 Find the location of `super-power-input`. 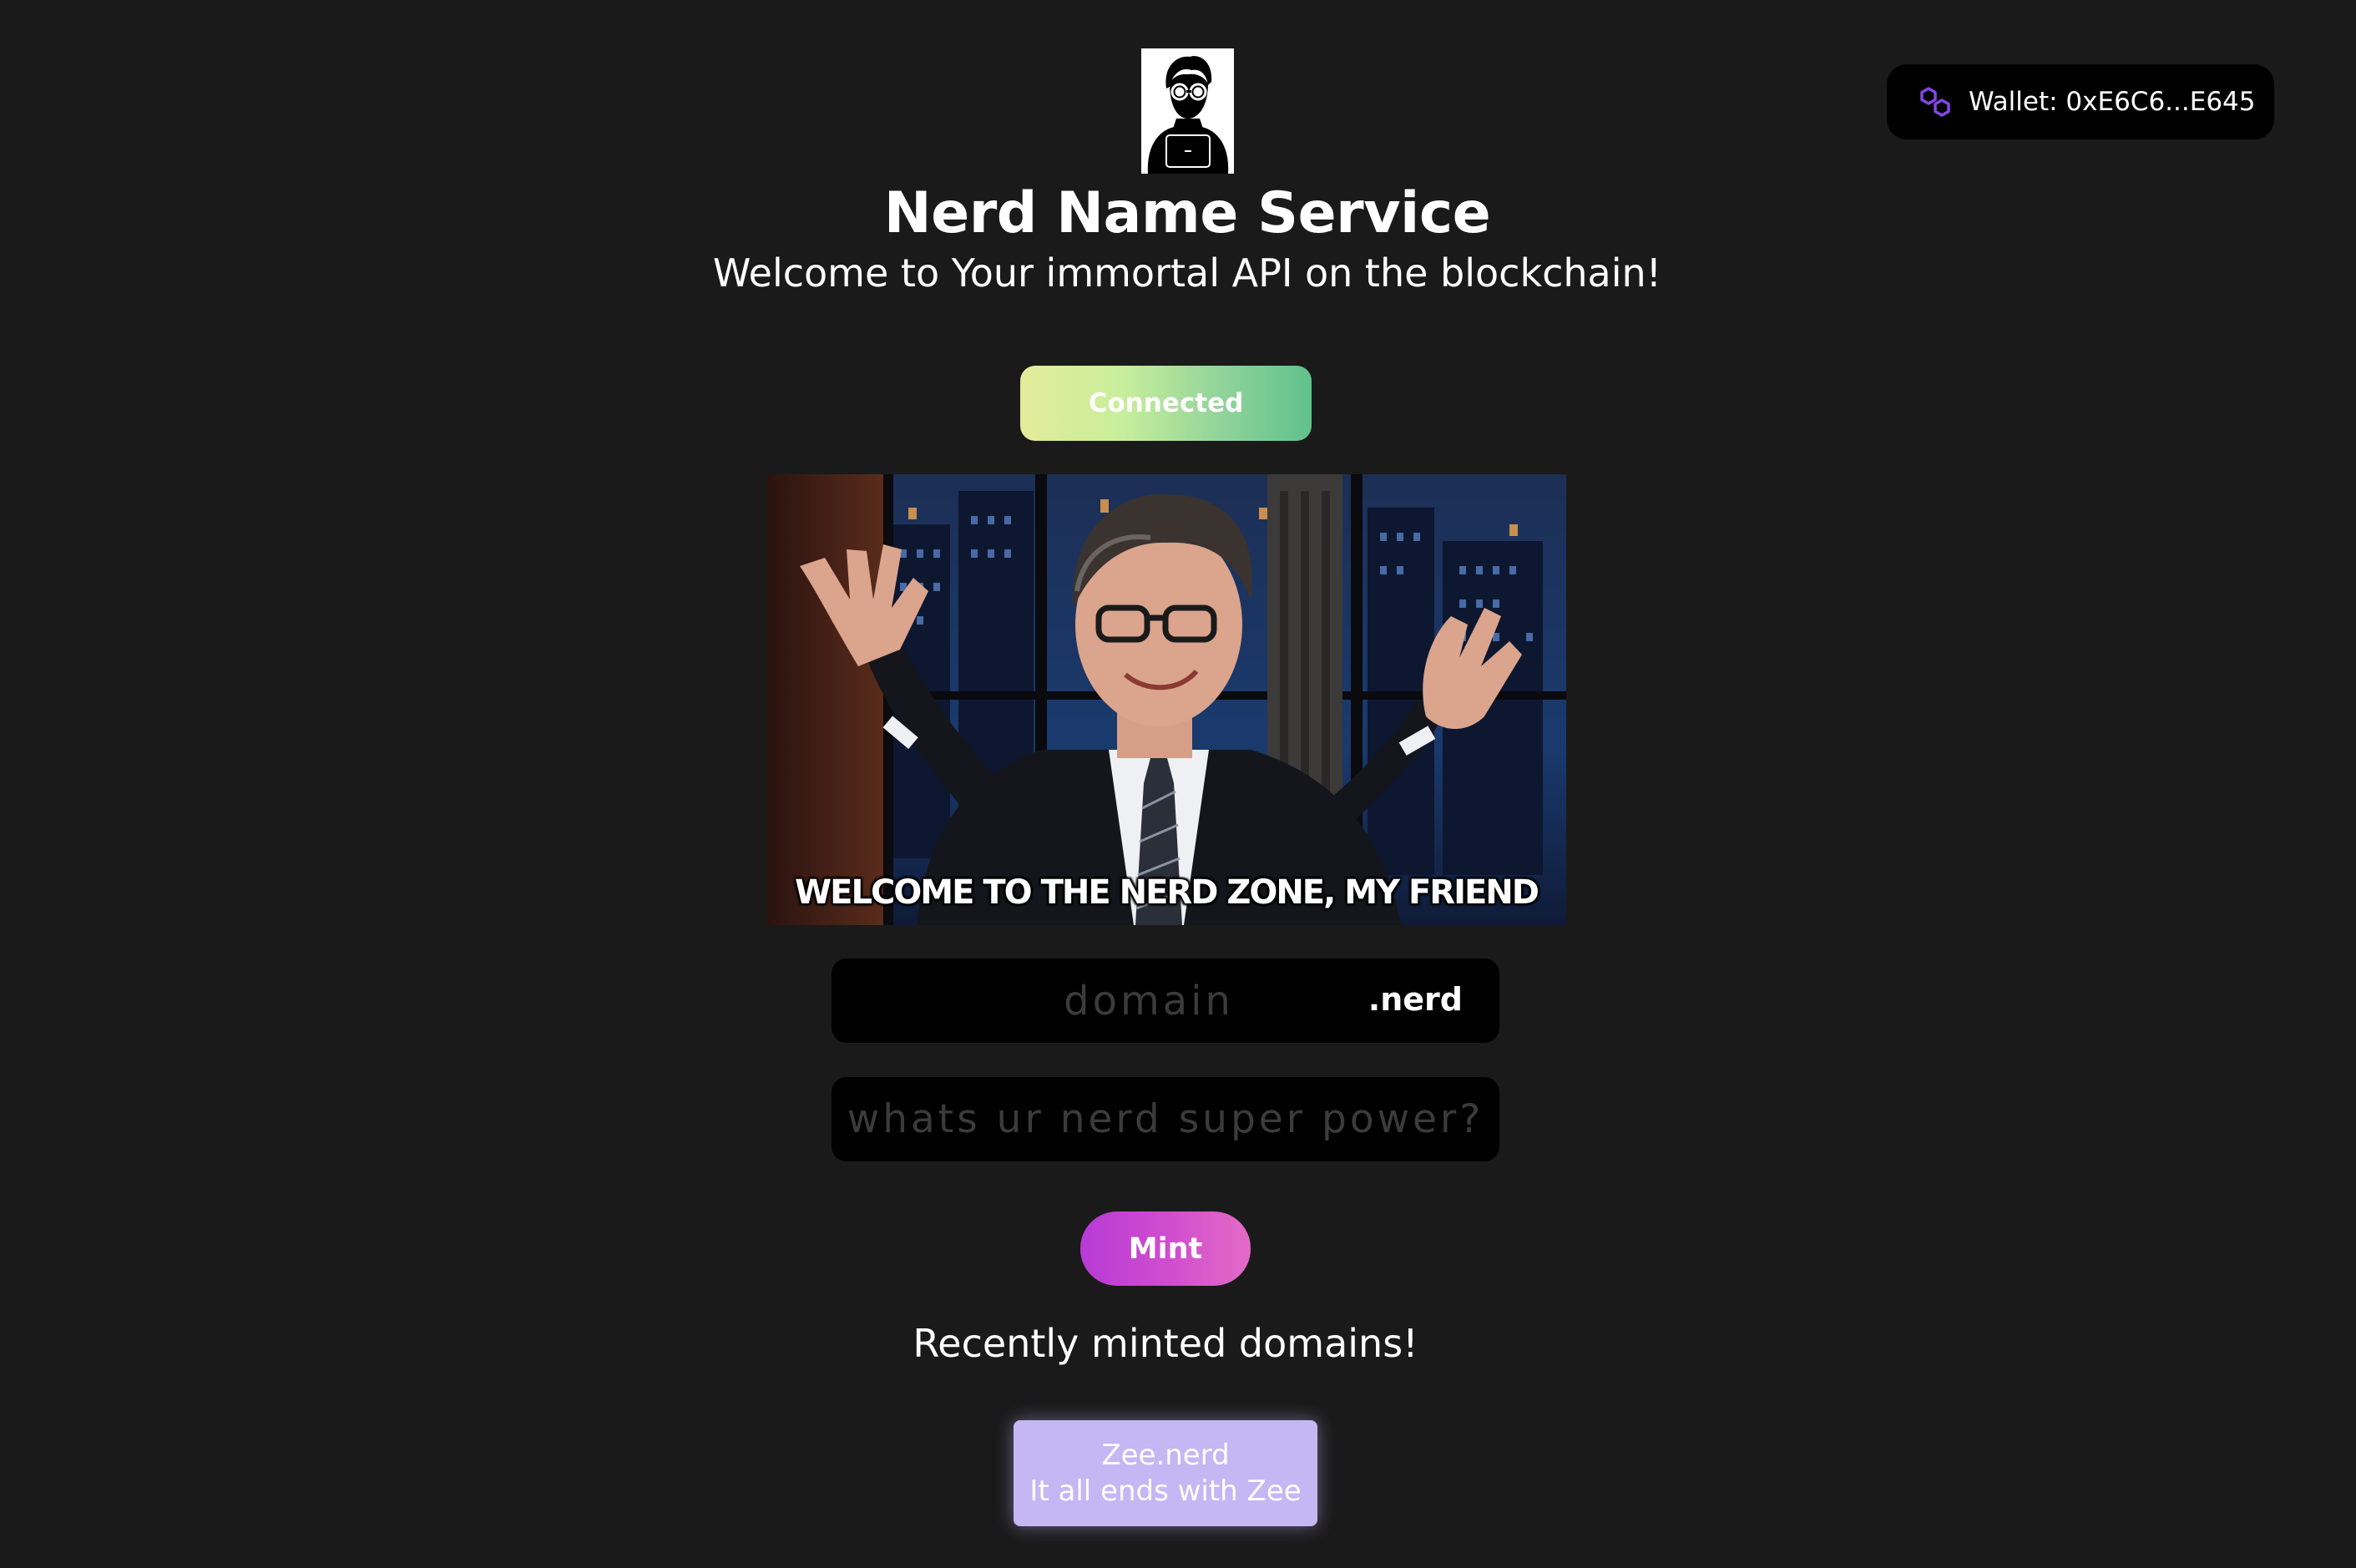

super-power-input is located at coordinates (1165, 1119).